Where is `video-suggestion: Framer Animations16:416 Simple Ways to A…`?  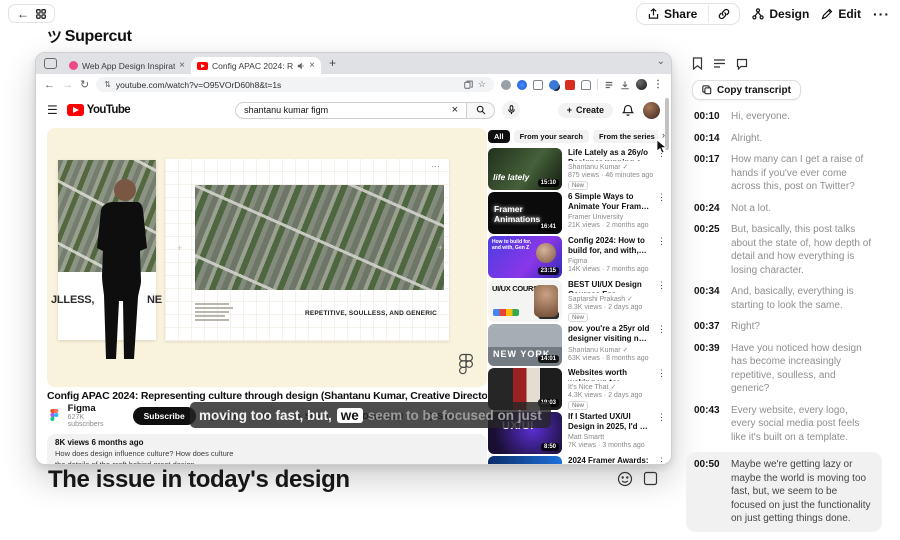 video-suggestion: Framer Animations16:416 Simple Ways to A… is located at coordinates (576, 213).